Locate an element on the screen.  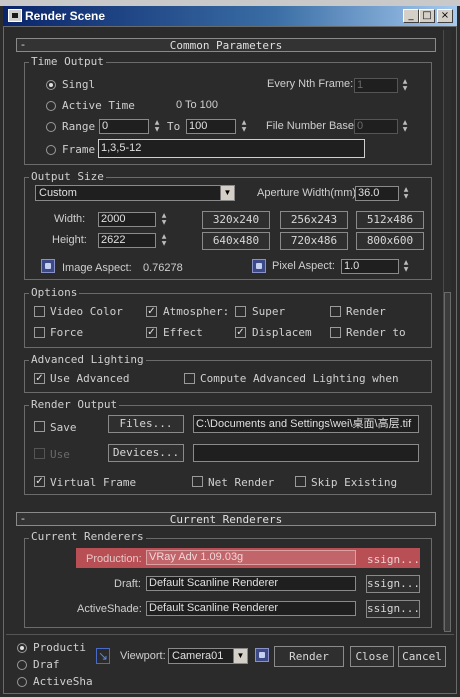
panel-scrollbar is located at coordinates (447, 331).